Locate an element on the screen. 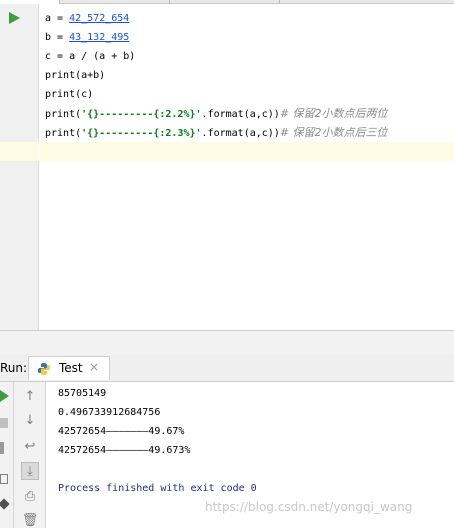 The width and height of the screenshot is (454, 528). code-token: print(c) is located at coordinates (69, 94).